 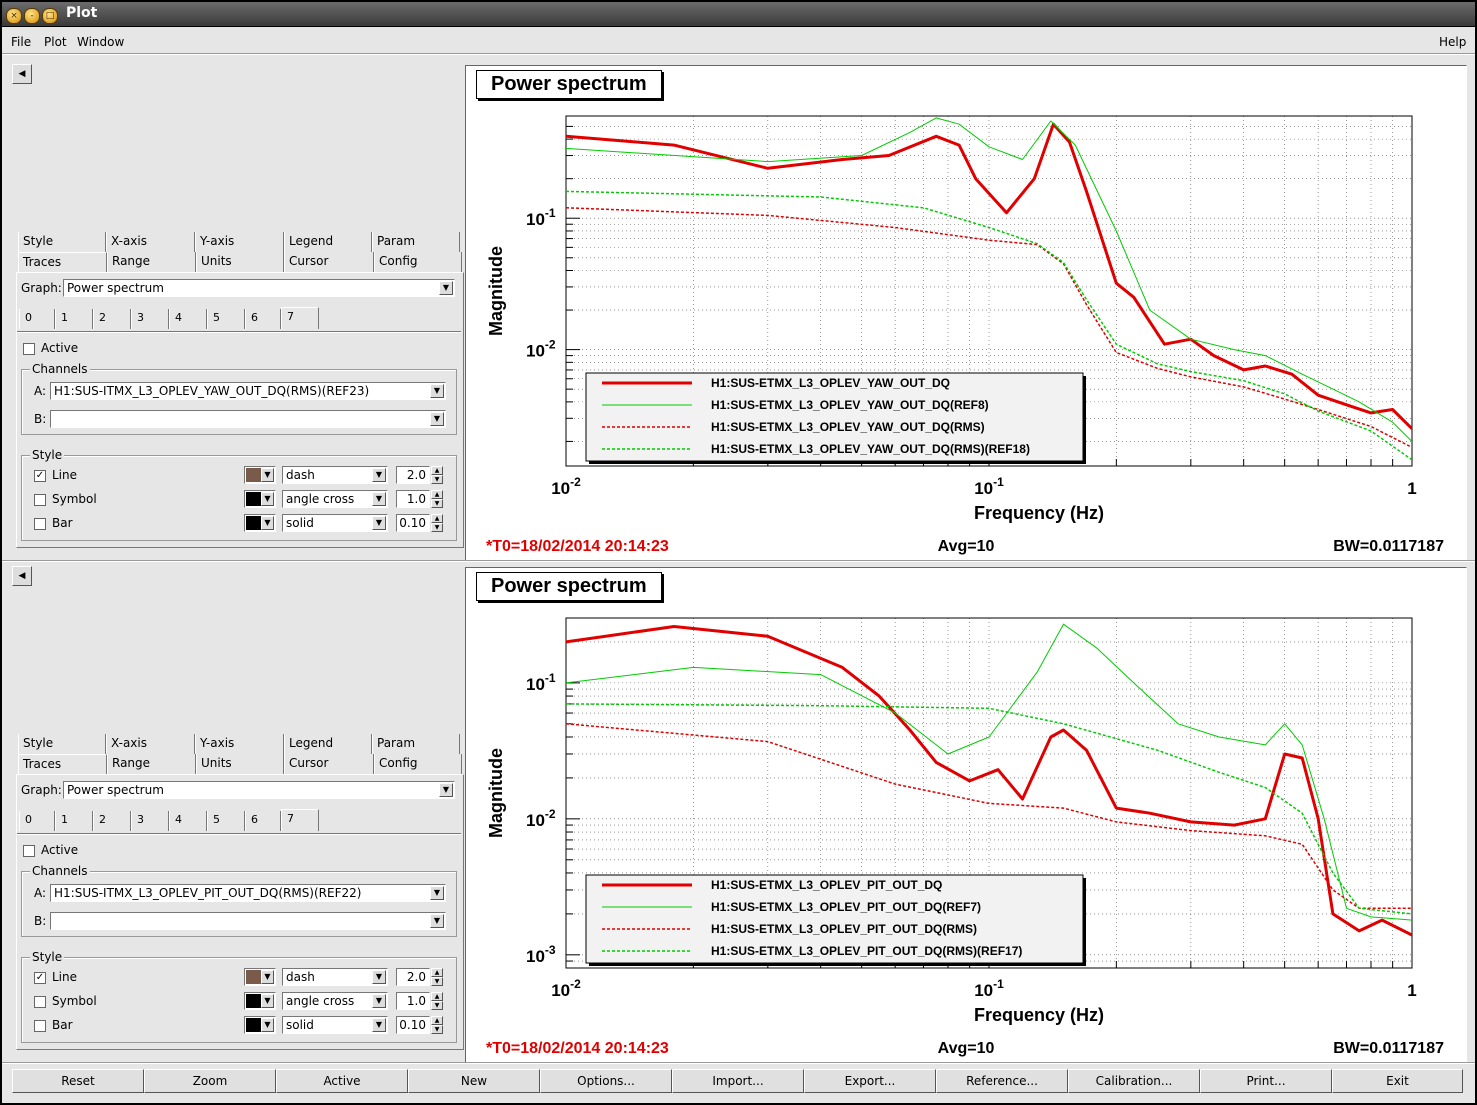 I want to click on trace-tab-2: 2, so click(x=112, y=319).